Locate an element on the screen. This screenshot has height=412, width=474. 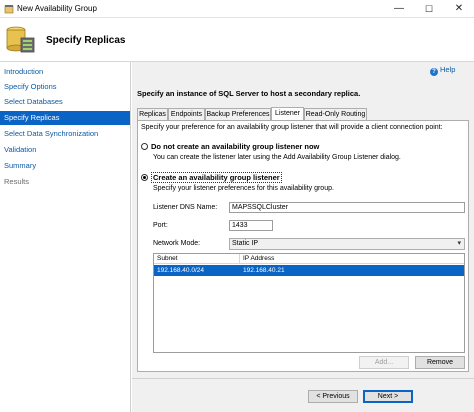
table-row: 192.168.40.0/24 192.168.40.21 is located at coordinates (309, 270).